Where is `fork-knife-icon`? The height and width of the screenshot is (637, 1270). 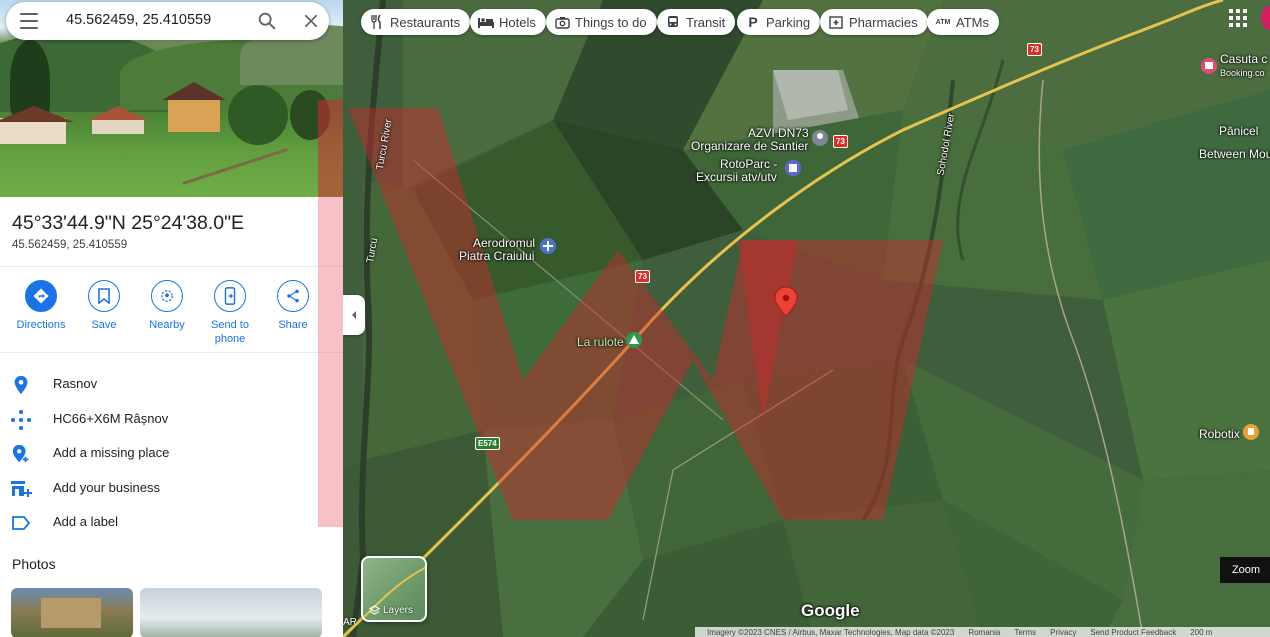 fork-knife-icon is located at coordinates (377, 22).